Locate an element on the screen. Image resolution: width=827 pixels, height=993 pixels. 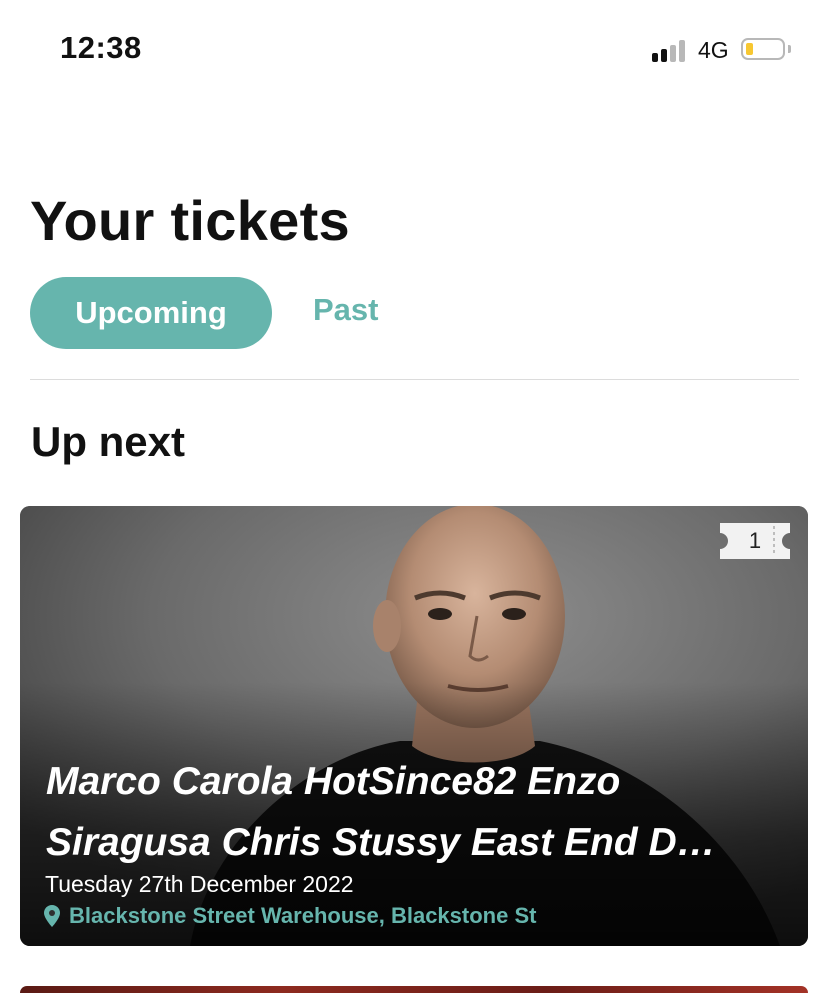
event-date: Tuesday 27th December 2022 is located at coordinates (199, 884).